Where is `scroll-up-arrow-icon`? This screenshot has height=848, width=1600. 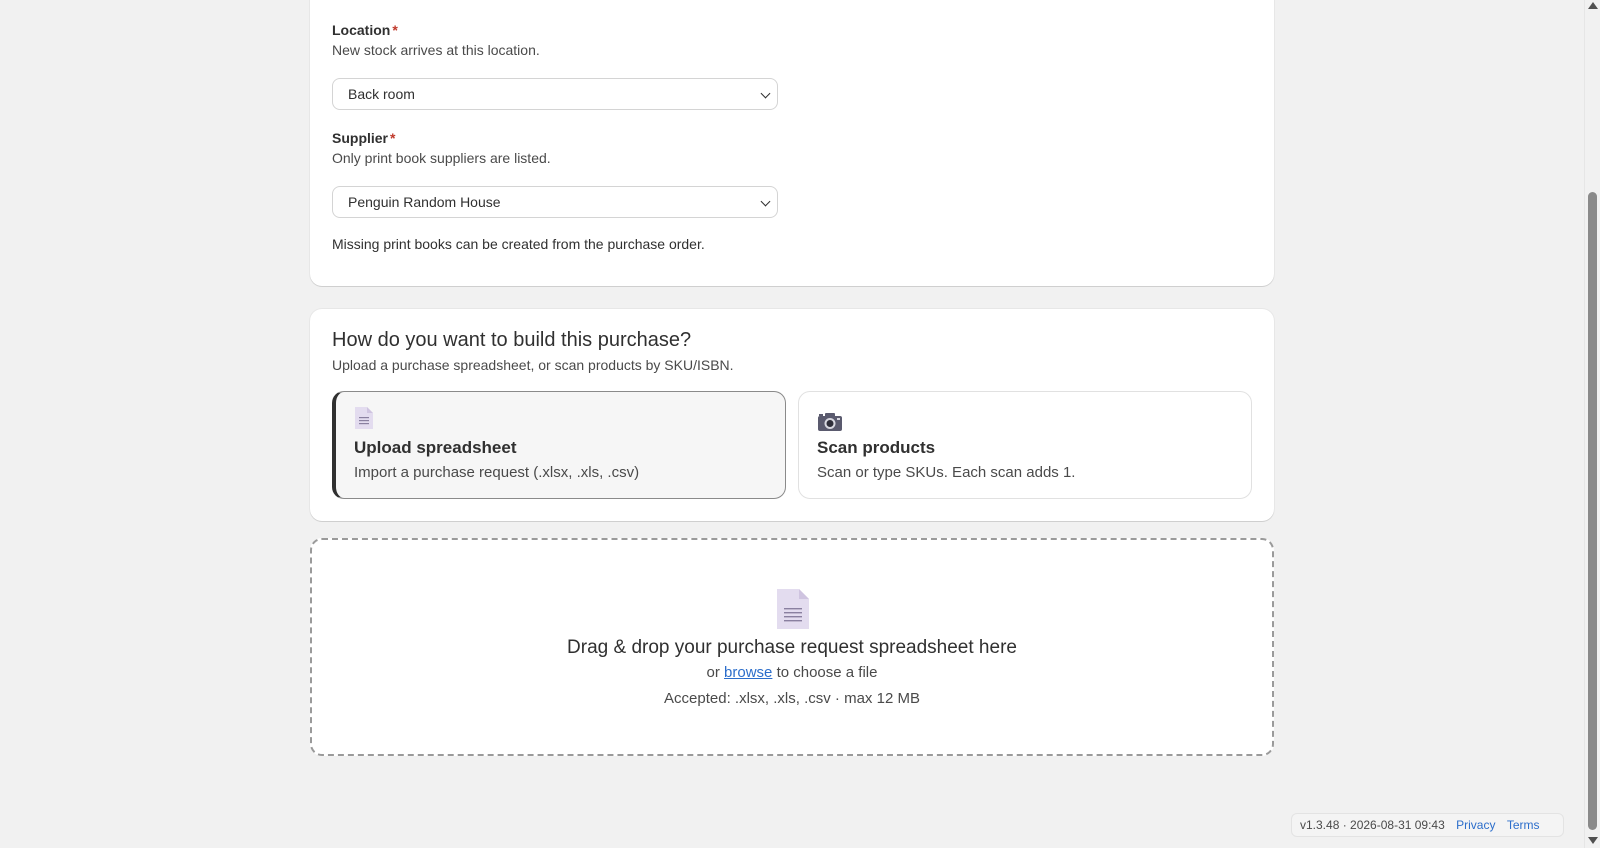 scroll-up-arrow-icon is located at coordinates (1593, 5).